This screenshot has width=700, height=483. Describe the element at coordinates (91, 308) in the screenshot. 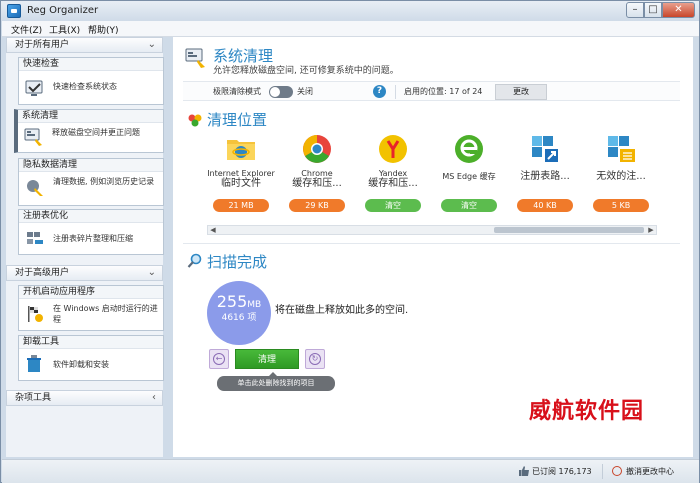

I see `sidebar-item-startup: 开机启动应用程序 在 Windows 启动时运行的进程` at that location.